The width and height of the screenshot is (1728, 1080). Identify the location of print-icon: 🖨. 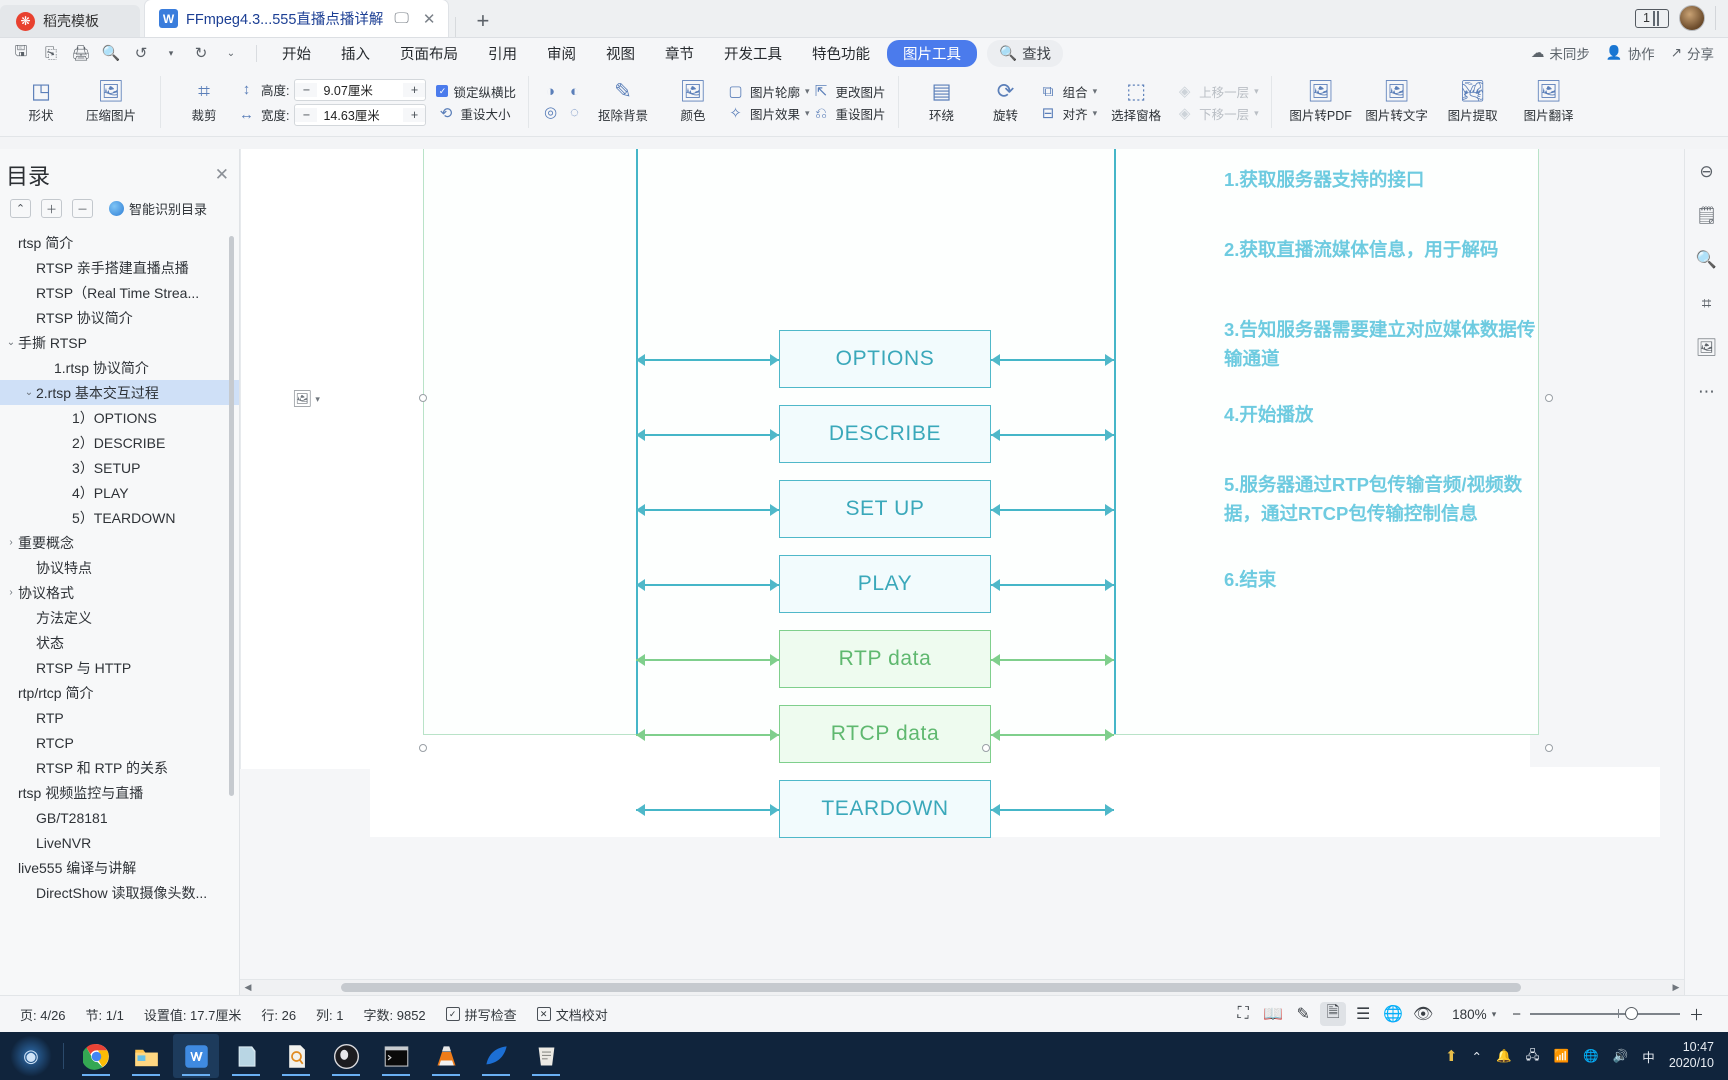
(81, 53).